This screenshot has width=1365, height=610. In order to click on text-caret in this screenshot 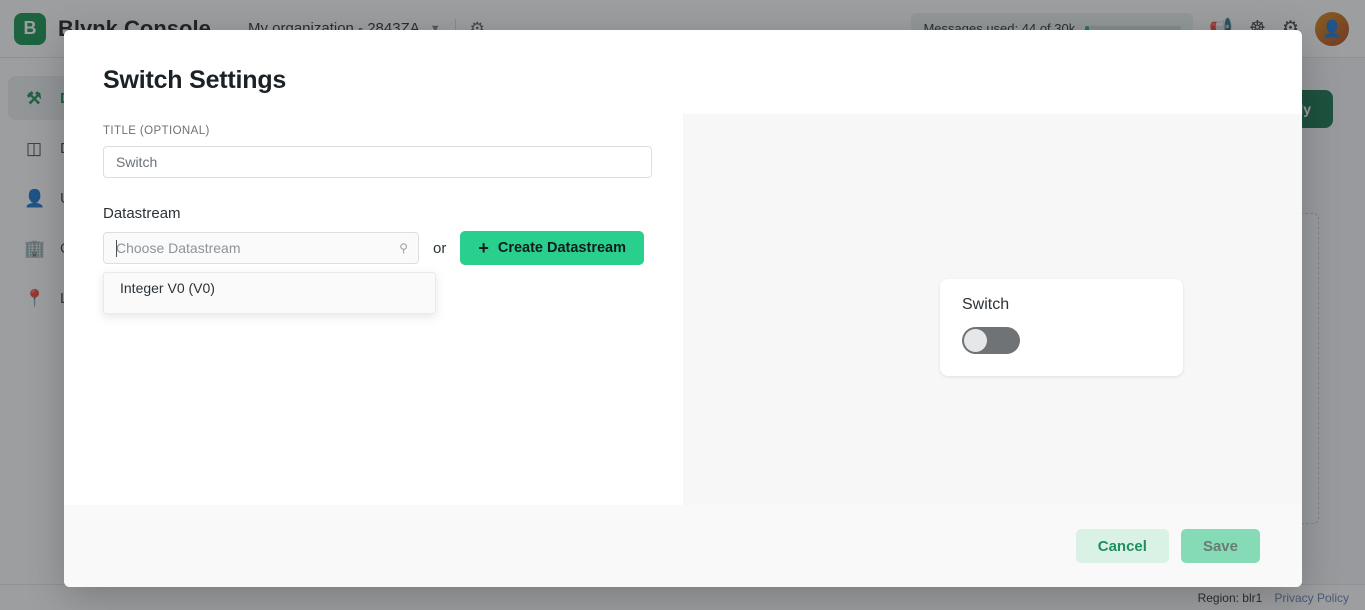, I will do `click(116, 248)`.